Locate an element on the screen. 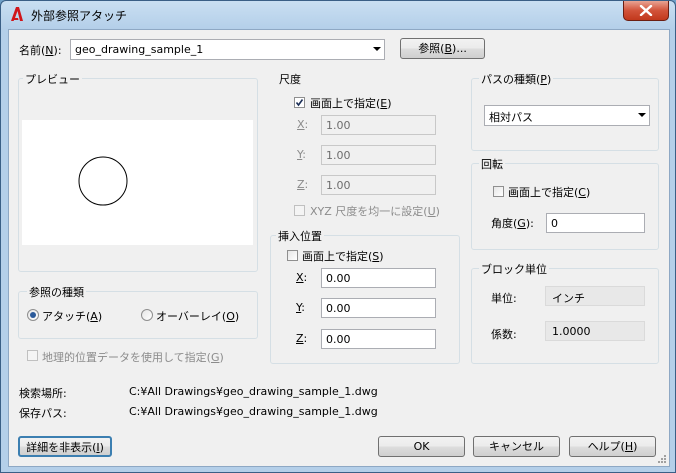 Image resolution: width=676 pixels, height=473 pixels. path-type-title: パスの種類(P) is located at coordinates (516, 79).